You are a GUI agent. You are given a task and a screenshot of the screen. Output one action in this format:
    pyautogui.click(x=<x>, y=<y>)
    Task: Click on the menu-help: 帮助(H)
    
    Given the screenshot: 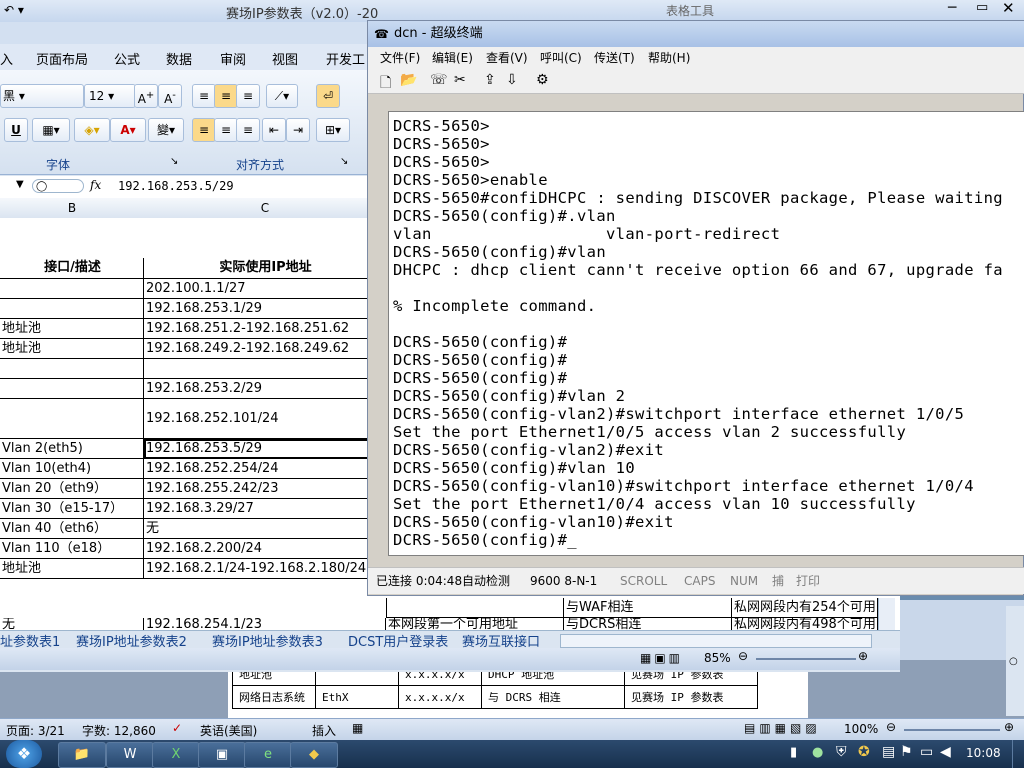 What is the action you would take?
    pyautogui.click(x=669, y=58)
    